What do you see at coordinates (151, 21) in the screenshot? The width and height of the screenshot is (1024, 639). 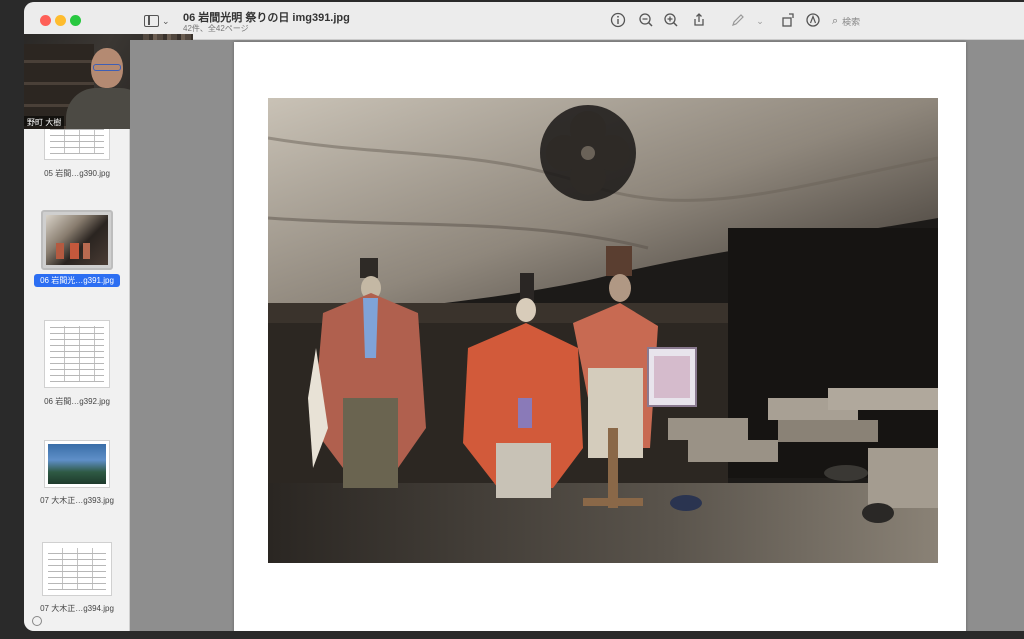 I see `sidebar-icon` at bounding box center [151, 21].